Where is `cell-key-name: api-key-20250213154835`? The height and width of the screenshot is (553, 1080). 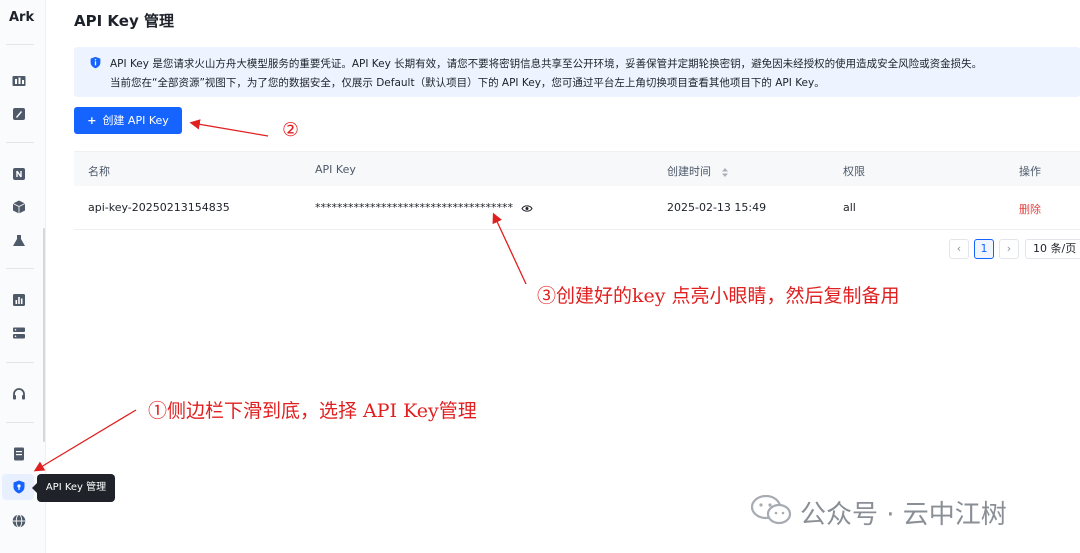 cell-key-name: api-key-20250213154835 is located at coordinates (159, 207).